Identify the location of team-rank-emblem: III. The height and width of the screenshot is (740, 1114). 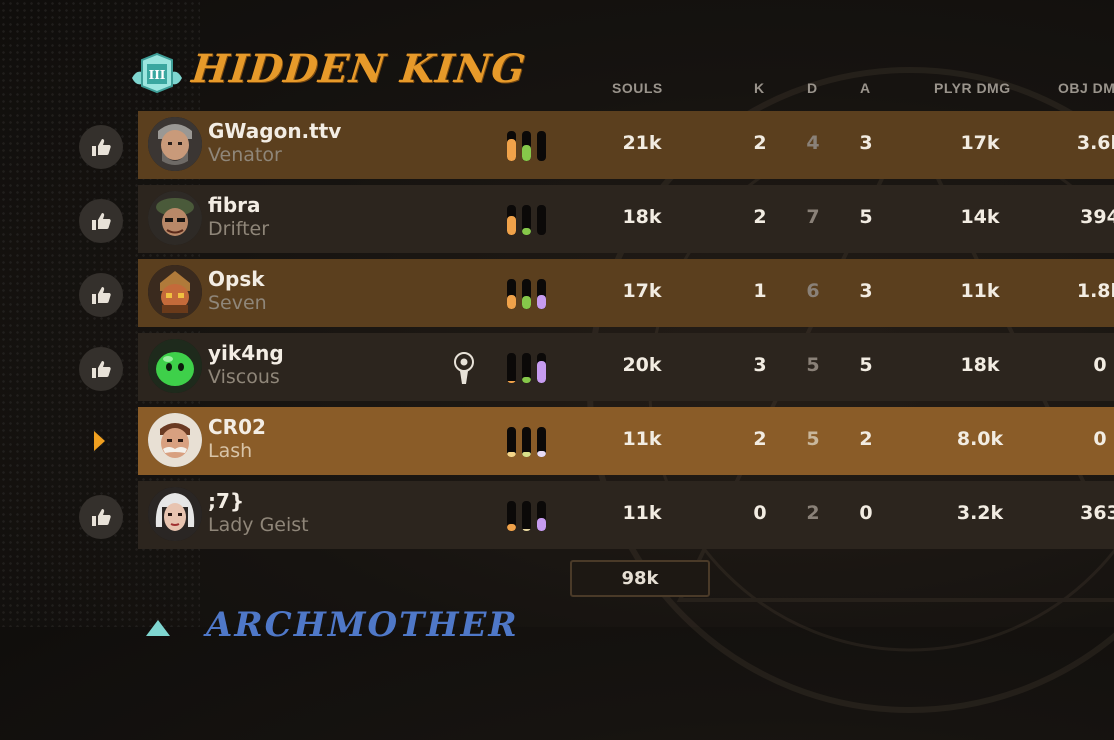
(157, 73).